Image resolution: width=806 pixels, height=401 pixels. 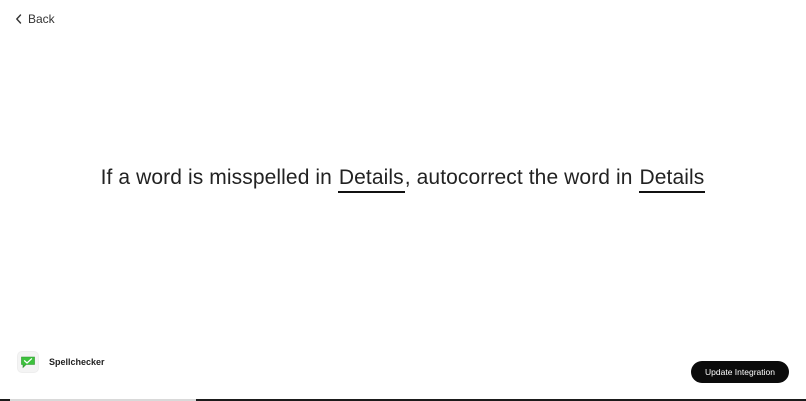 I want to click on chevron-left-icon, so click(x=19, y=19).